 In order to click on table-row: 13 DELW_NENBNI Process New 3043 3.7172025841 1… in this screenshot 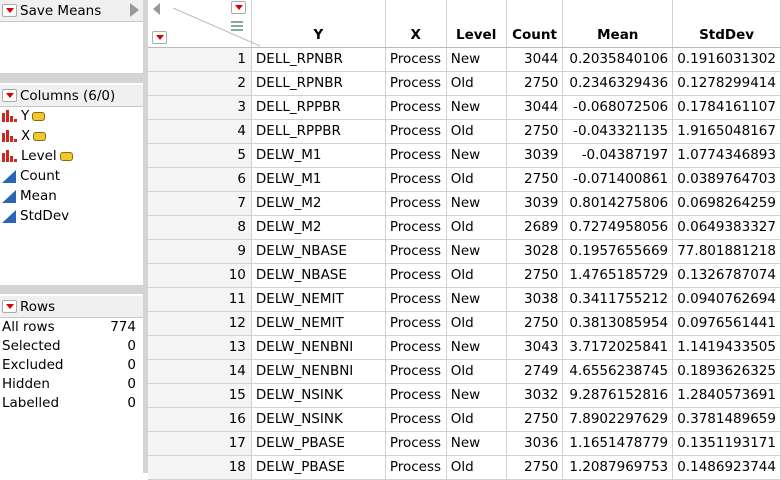, I will do `click(464, 347)`.